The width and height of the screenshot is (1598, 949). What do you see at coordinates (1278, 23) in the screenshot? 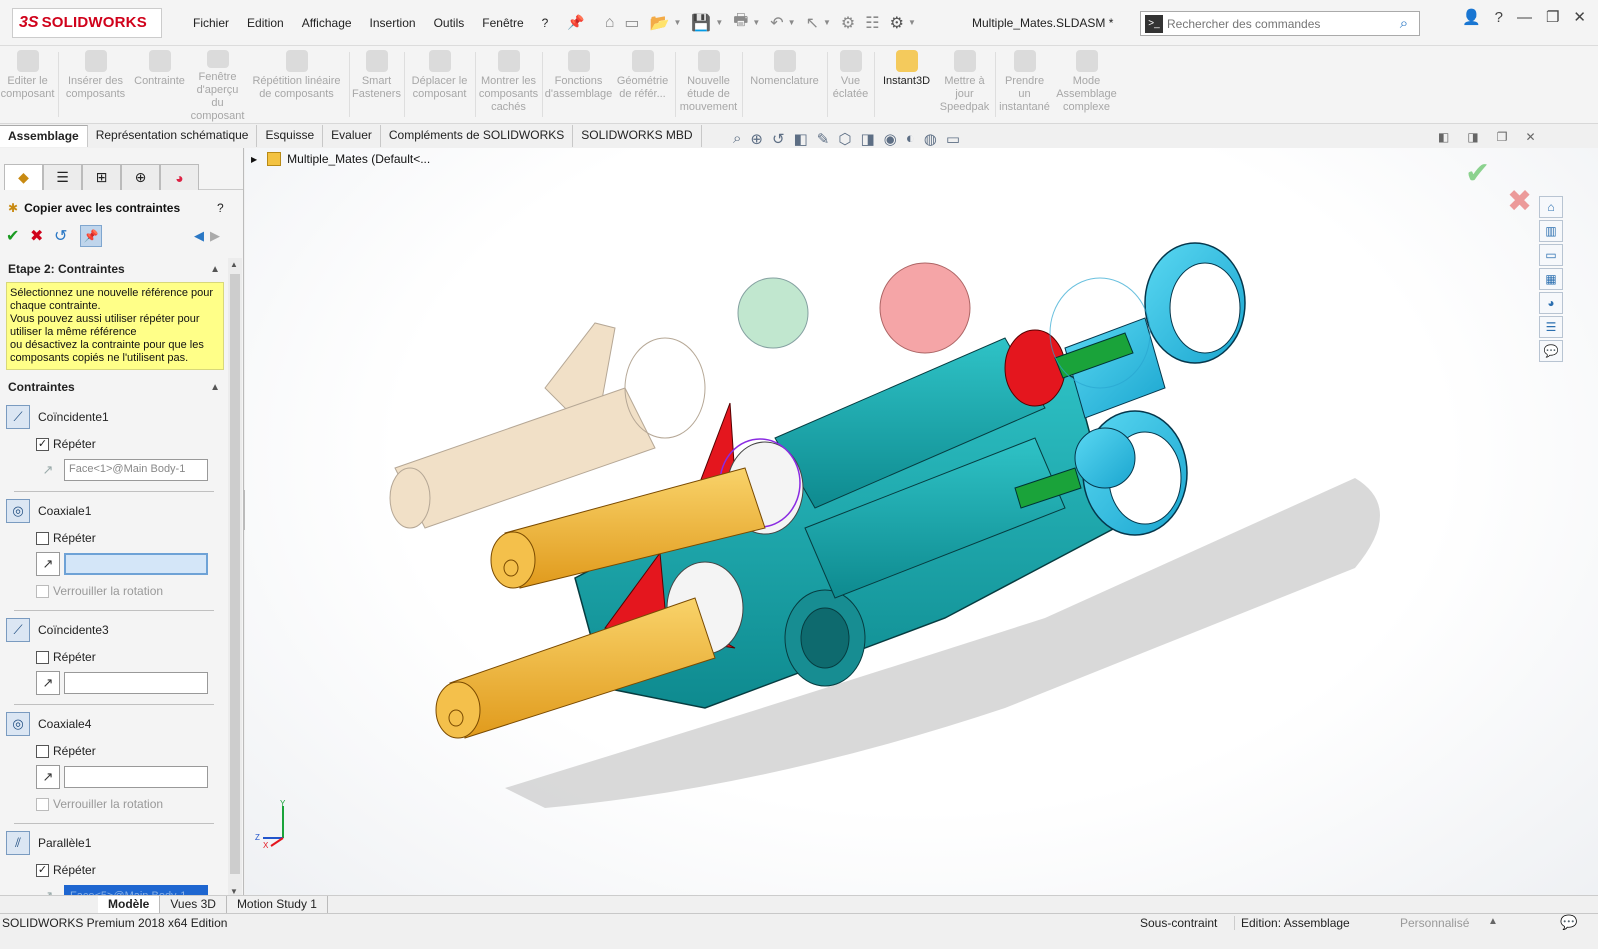
I see `search-input` at bounding box center [1278, 23].